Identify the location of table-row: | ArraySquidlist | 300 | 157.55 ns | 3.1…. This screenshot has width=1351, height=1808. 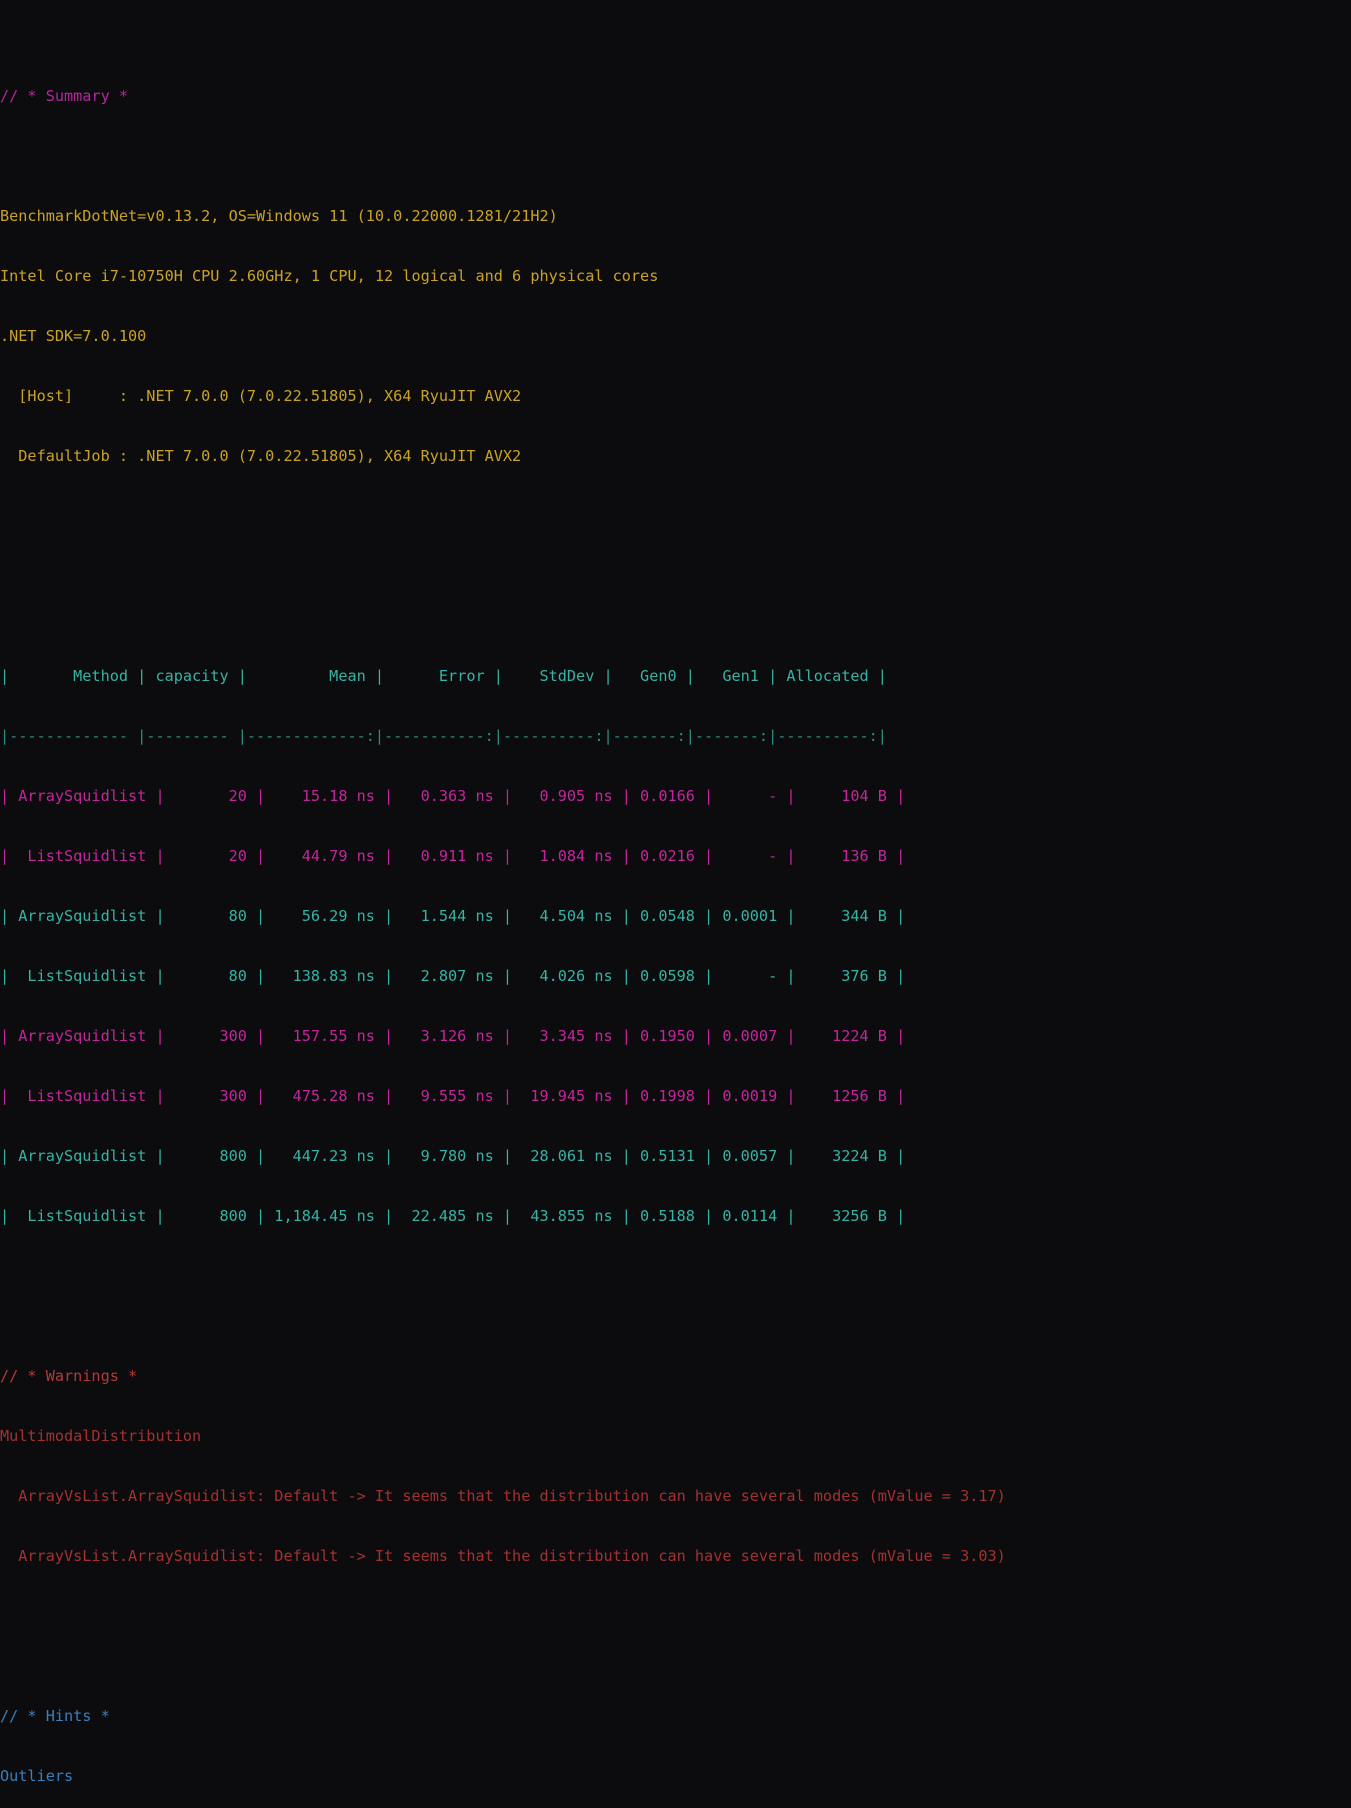
(453, 1036).